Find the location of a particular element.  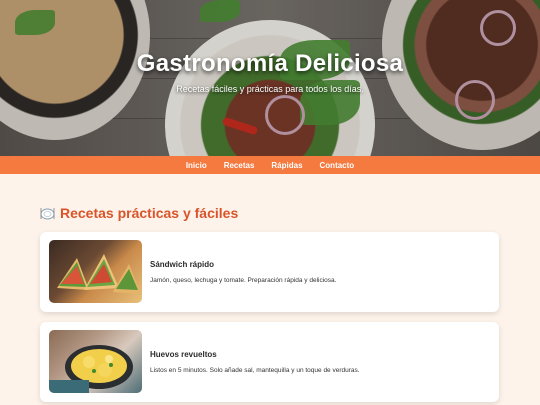

plate-icon is located at coordinates (47, 213).